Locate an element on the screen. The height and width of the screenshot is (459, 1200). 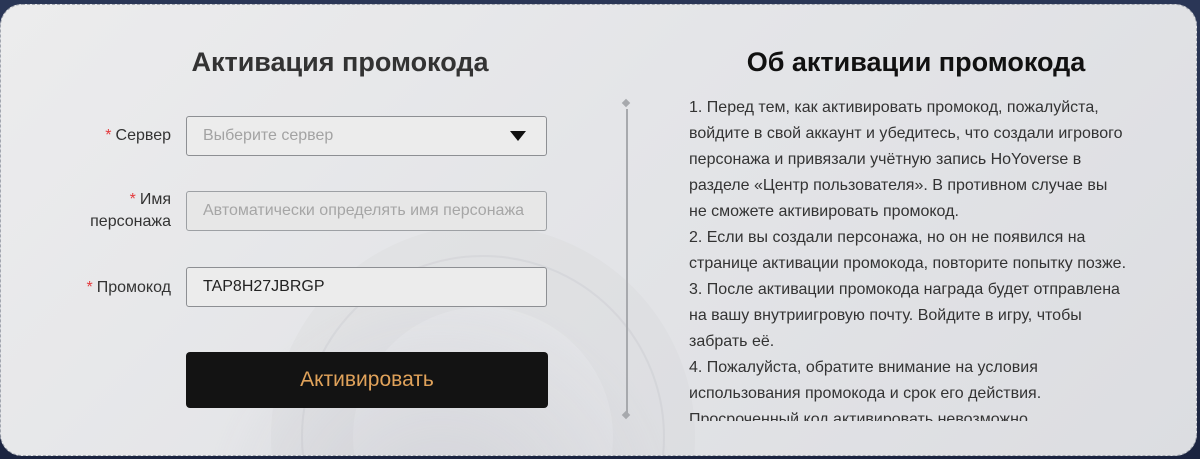
promo-code-field is located at coordinates (366, 287).